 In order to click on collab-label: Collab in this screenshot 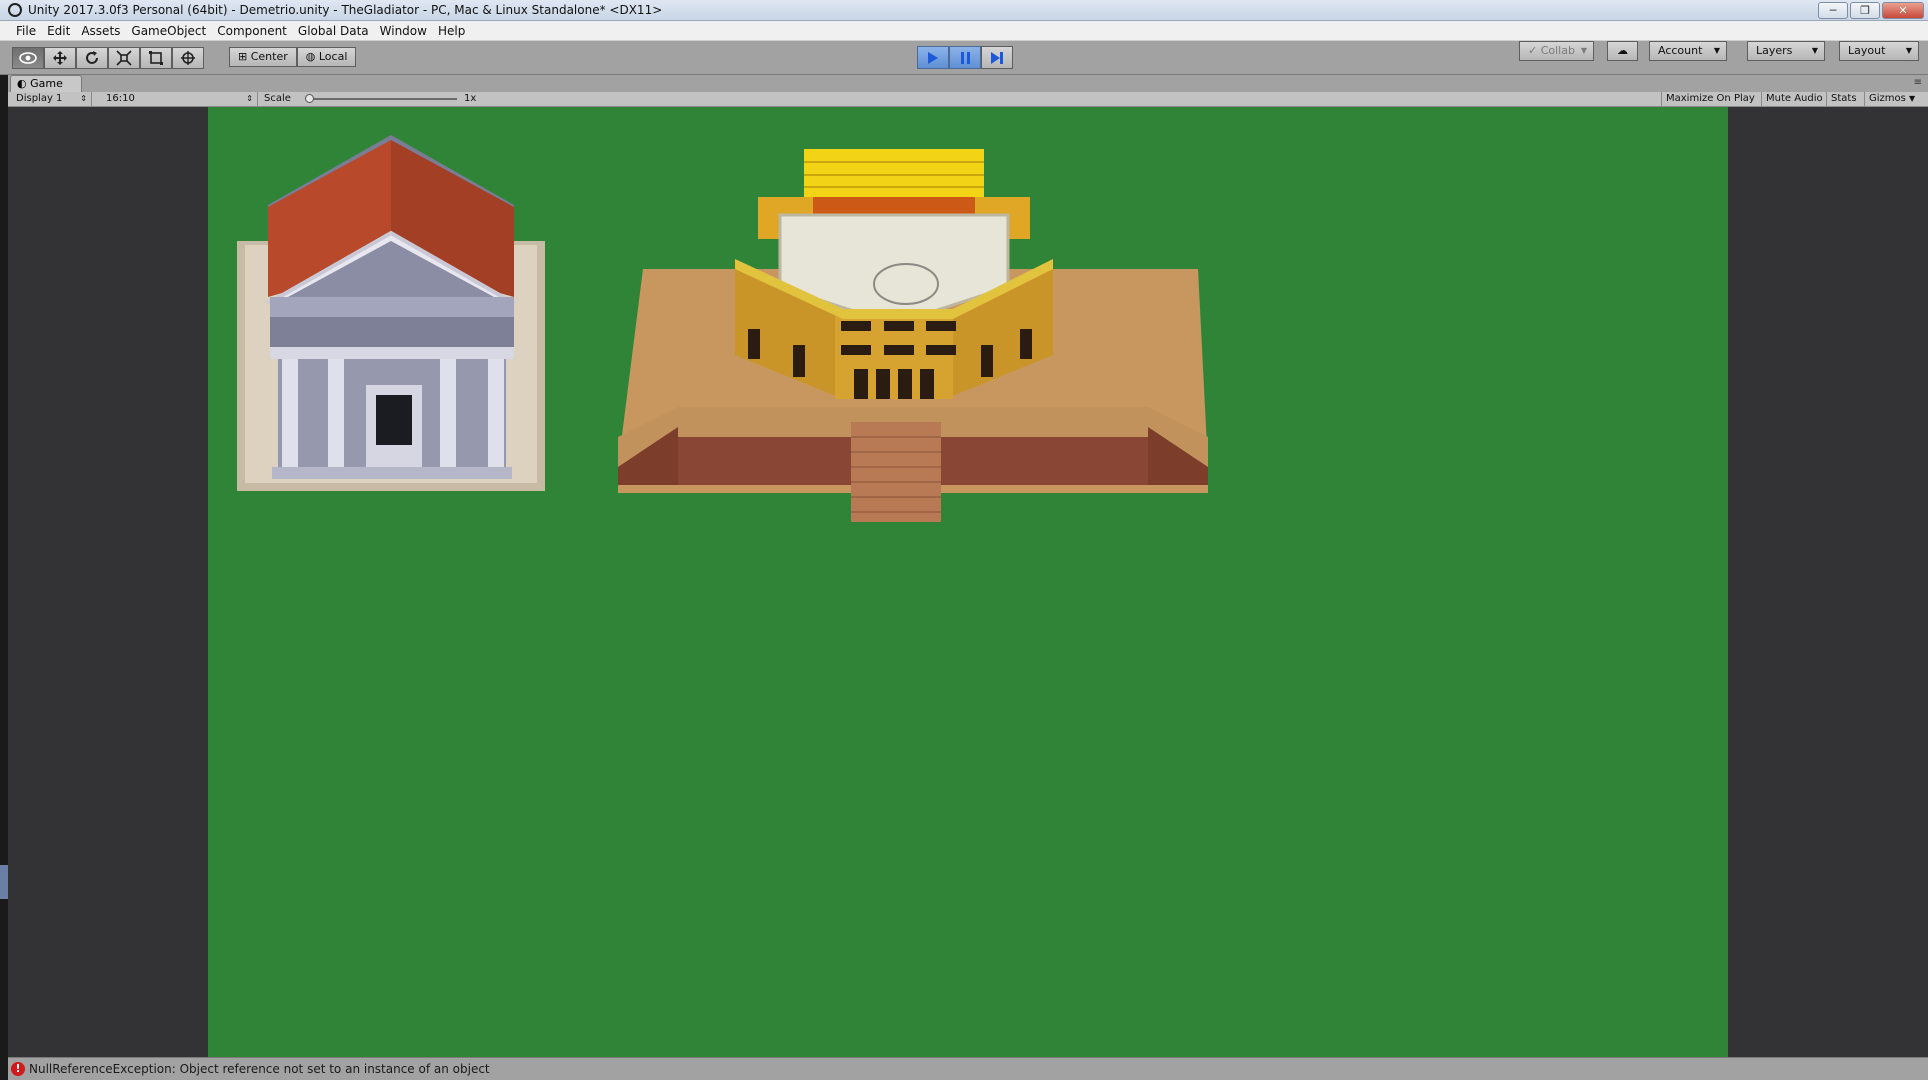, I will do `click(1557, 50)`.